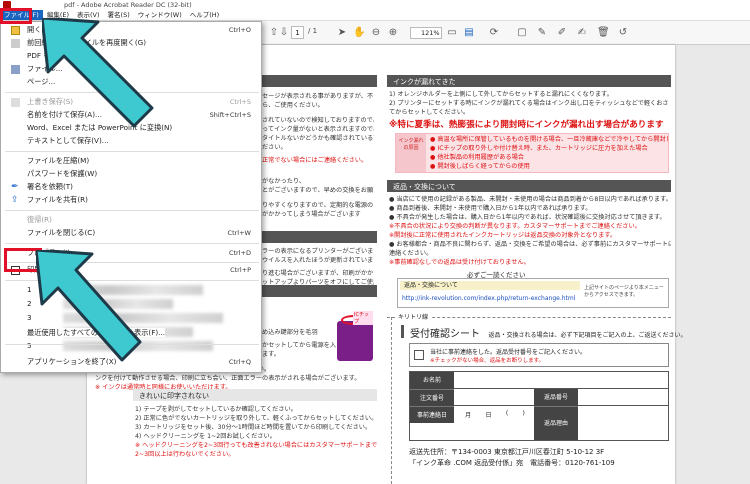  I want to click on menu-item-shortcut: Ctrl+W, so click(239, 233).